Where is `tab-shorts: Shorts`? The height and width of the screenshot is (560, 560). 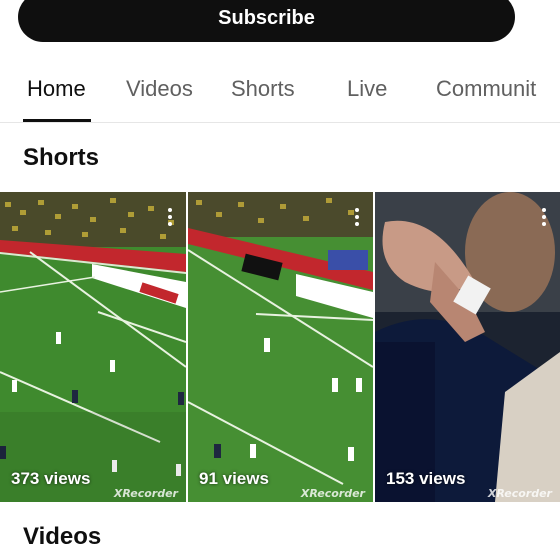 tab-shorts: Shorts is located at coordinates (263, 89).